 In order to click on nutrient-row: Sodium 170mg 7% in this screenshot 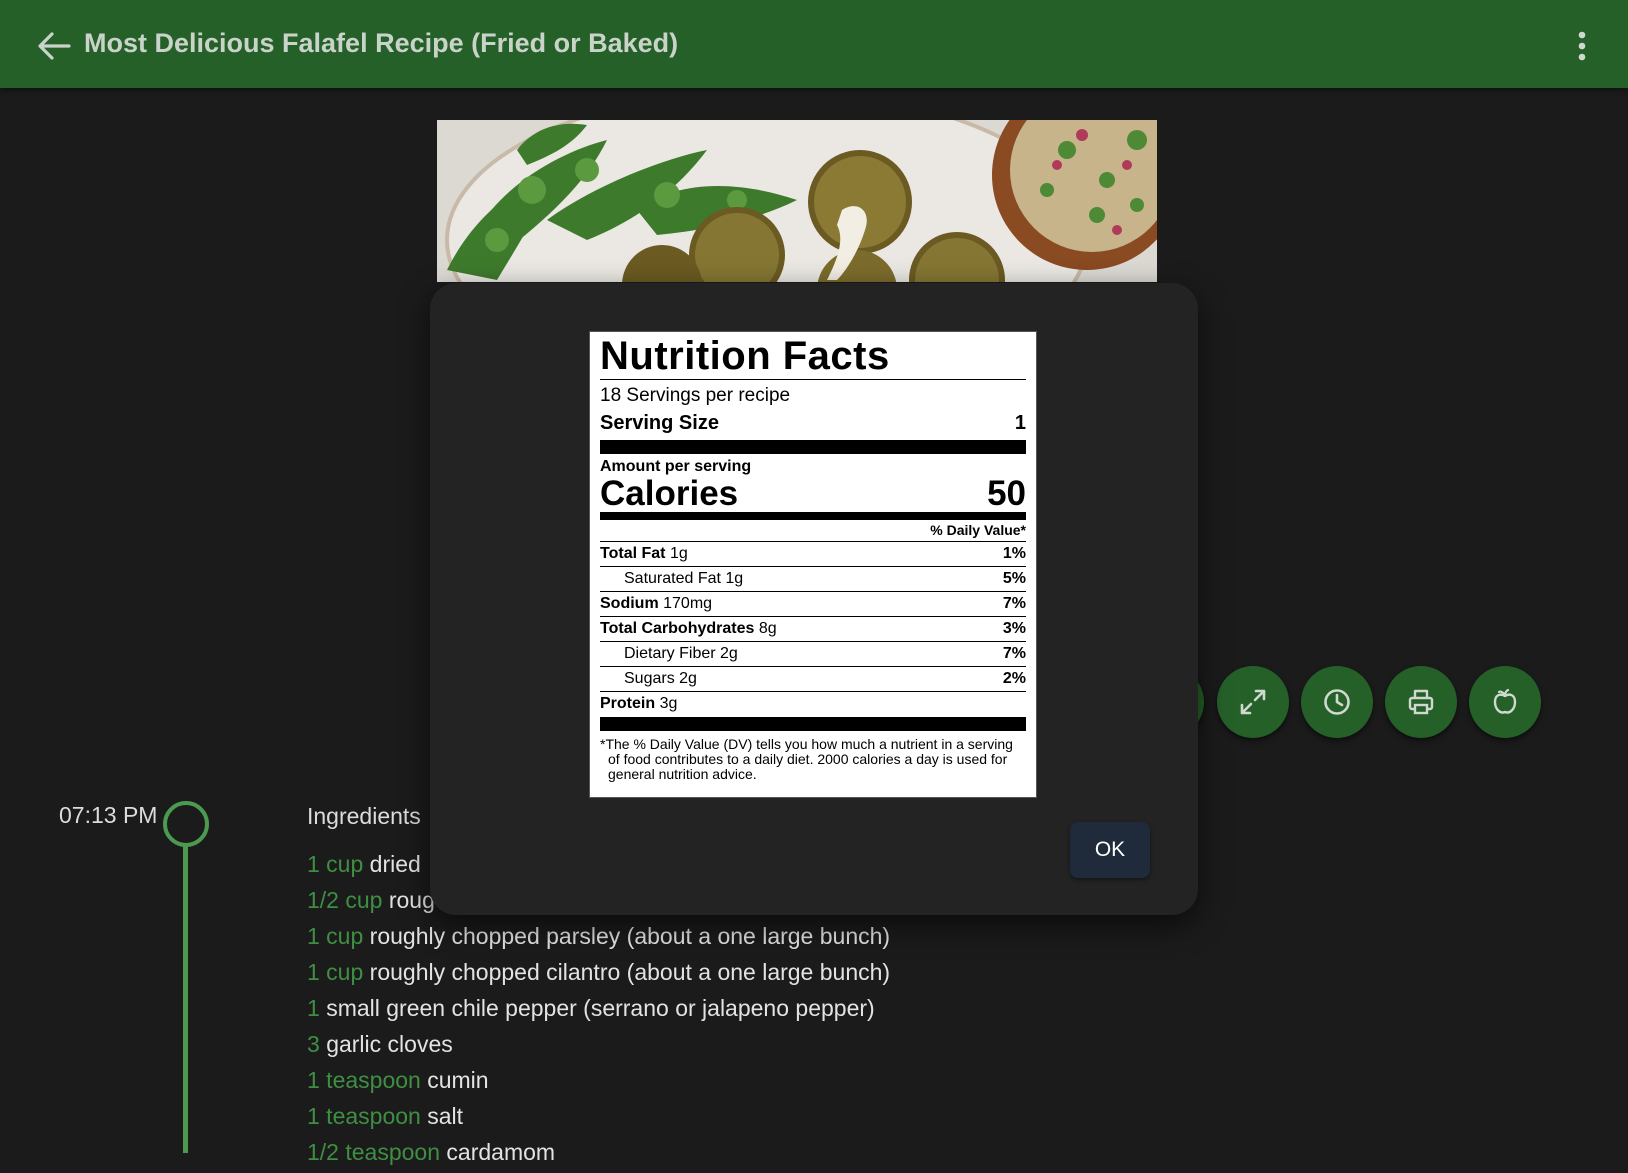, I will do `click(813, 604)`.